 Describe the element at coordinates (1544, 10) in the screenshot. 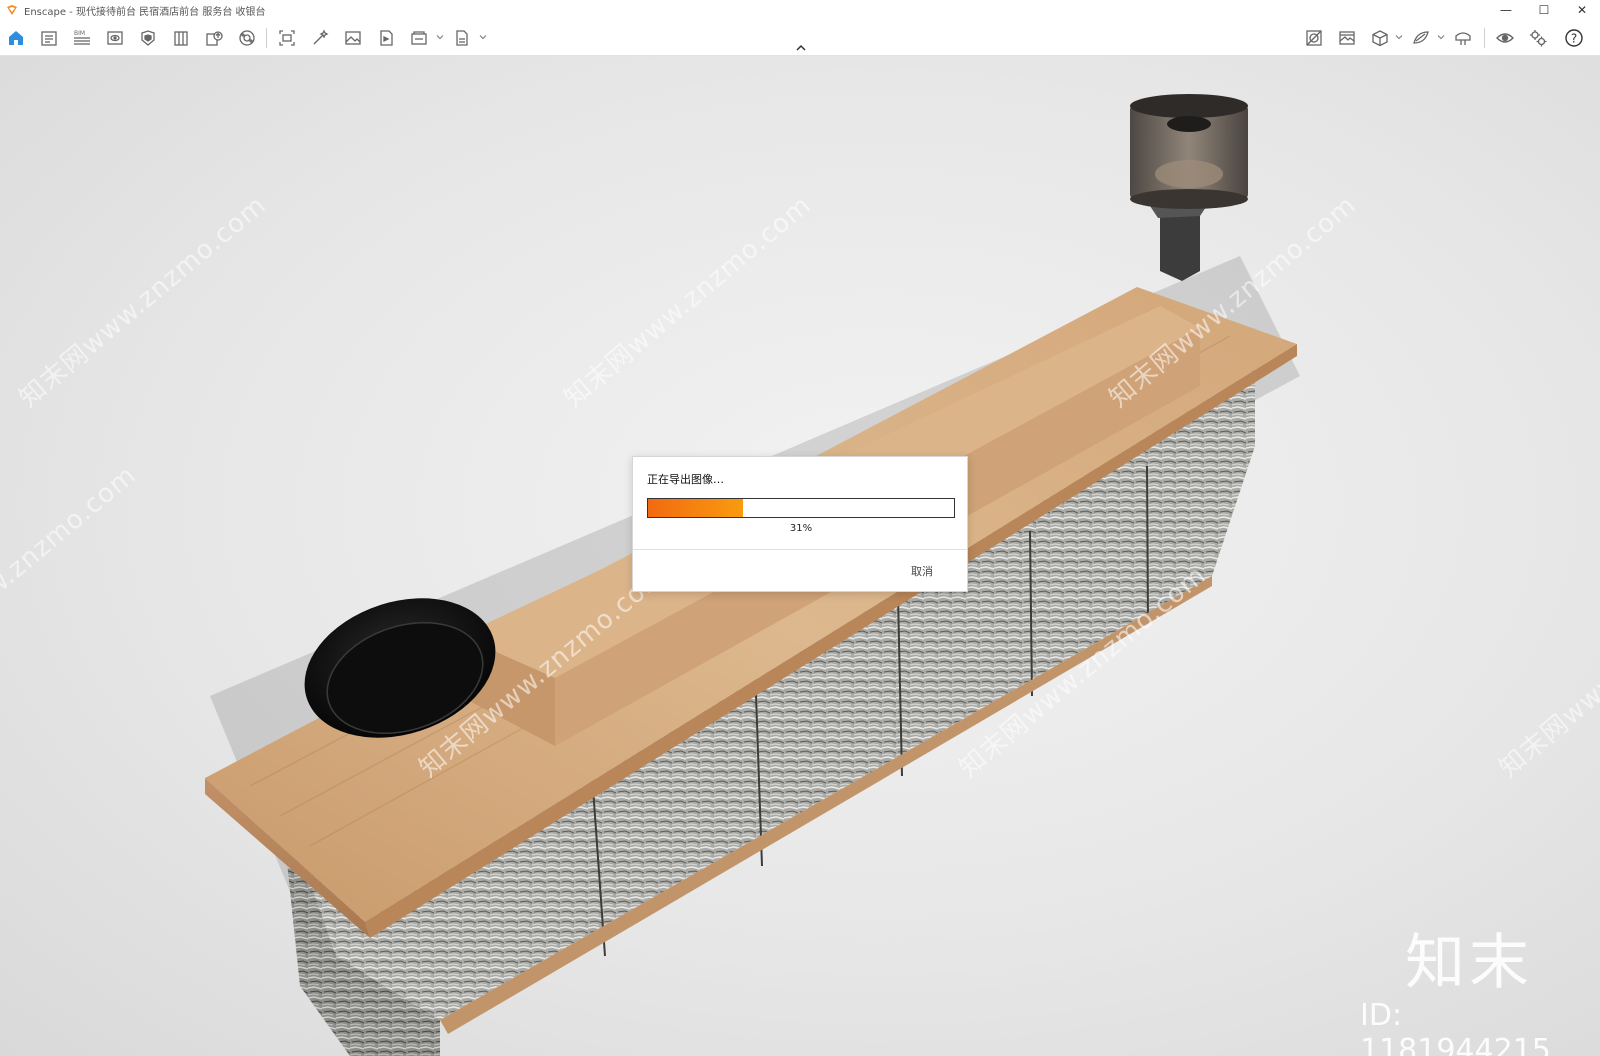

I see `maximize-button: ☐` at that location.